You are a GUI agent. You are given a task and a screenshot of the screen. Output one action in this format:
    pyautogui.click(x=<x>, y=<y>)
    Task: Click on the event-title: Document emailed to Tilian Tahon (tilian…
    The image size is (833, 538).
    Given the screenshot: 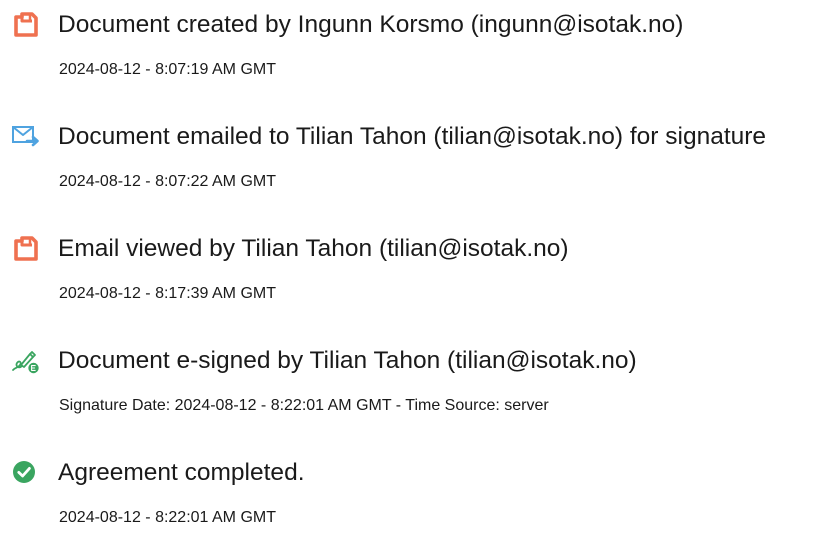 What is the action you would take?
    pyautogui.click(x=412, y=136)
    